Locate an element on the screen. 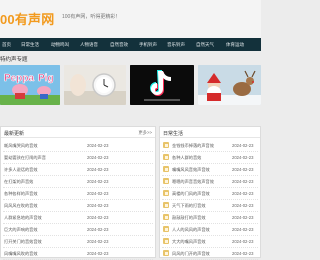 The height and width of the screenshot is (260, 320). list-item-title: 嘴嘴风风音效声音效 is located at coordinates (191, 170).